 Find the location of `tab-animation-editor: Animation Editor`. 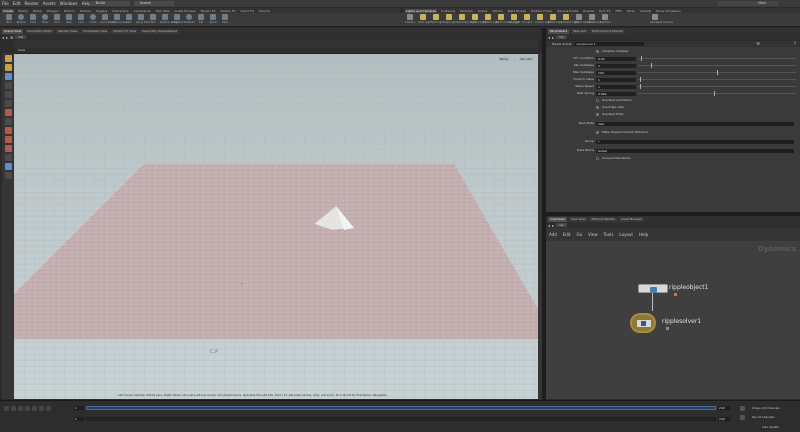

tab-animation-editor: Animation Editor is located at coordinates (40, 31).